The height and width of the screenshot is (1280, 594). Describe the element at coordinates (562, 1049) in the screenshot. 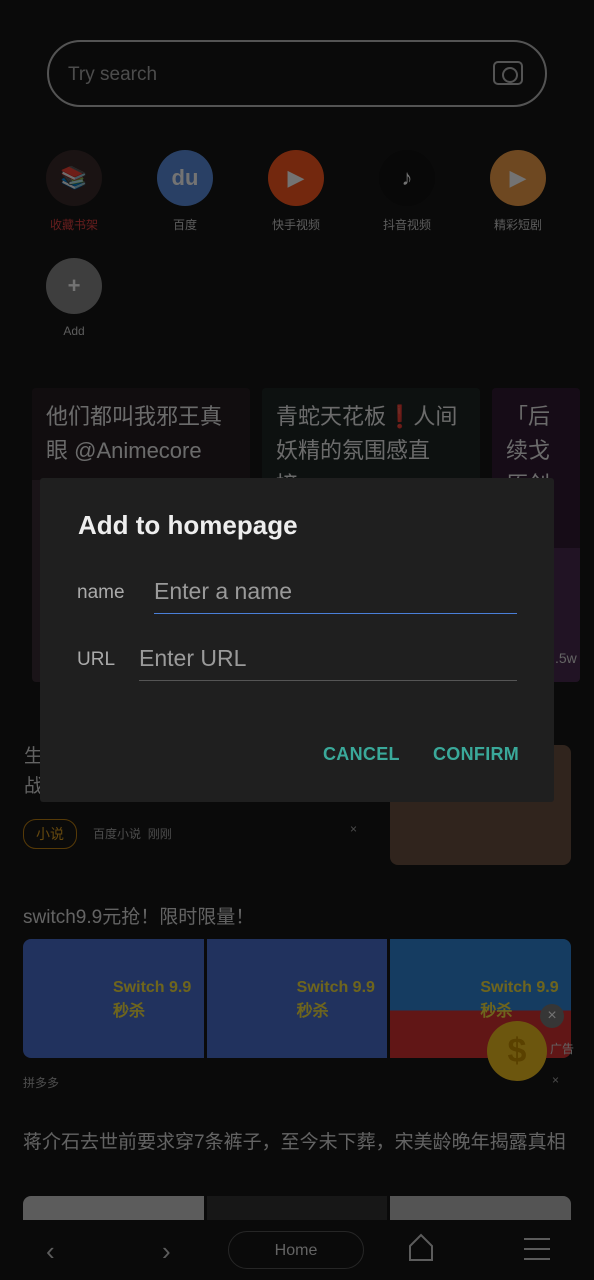

I see `ad-badge: 广告` at that location.